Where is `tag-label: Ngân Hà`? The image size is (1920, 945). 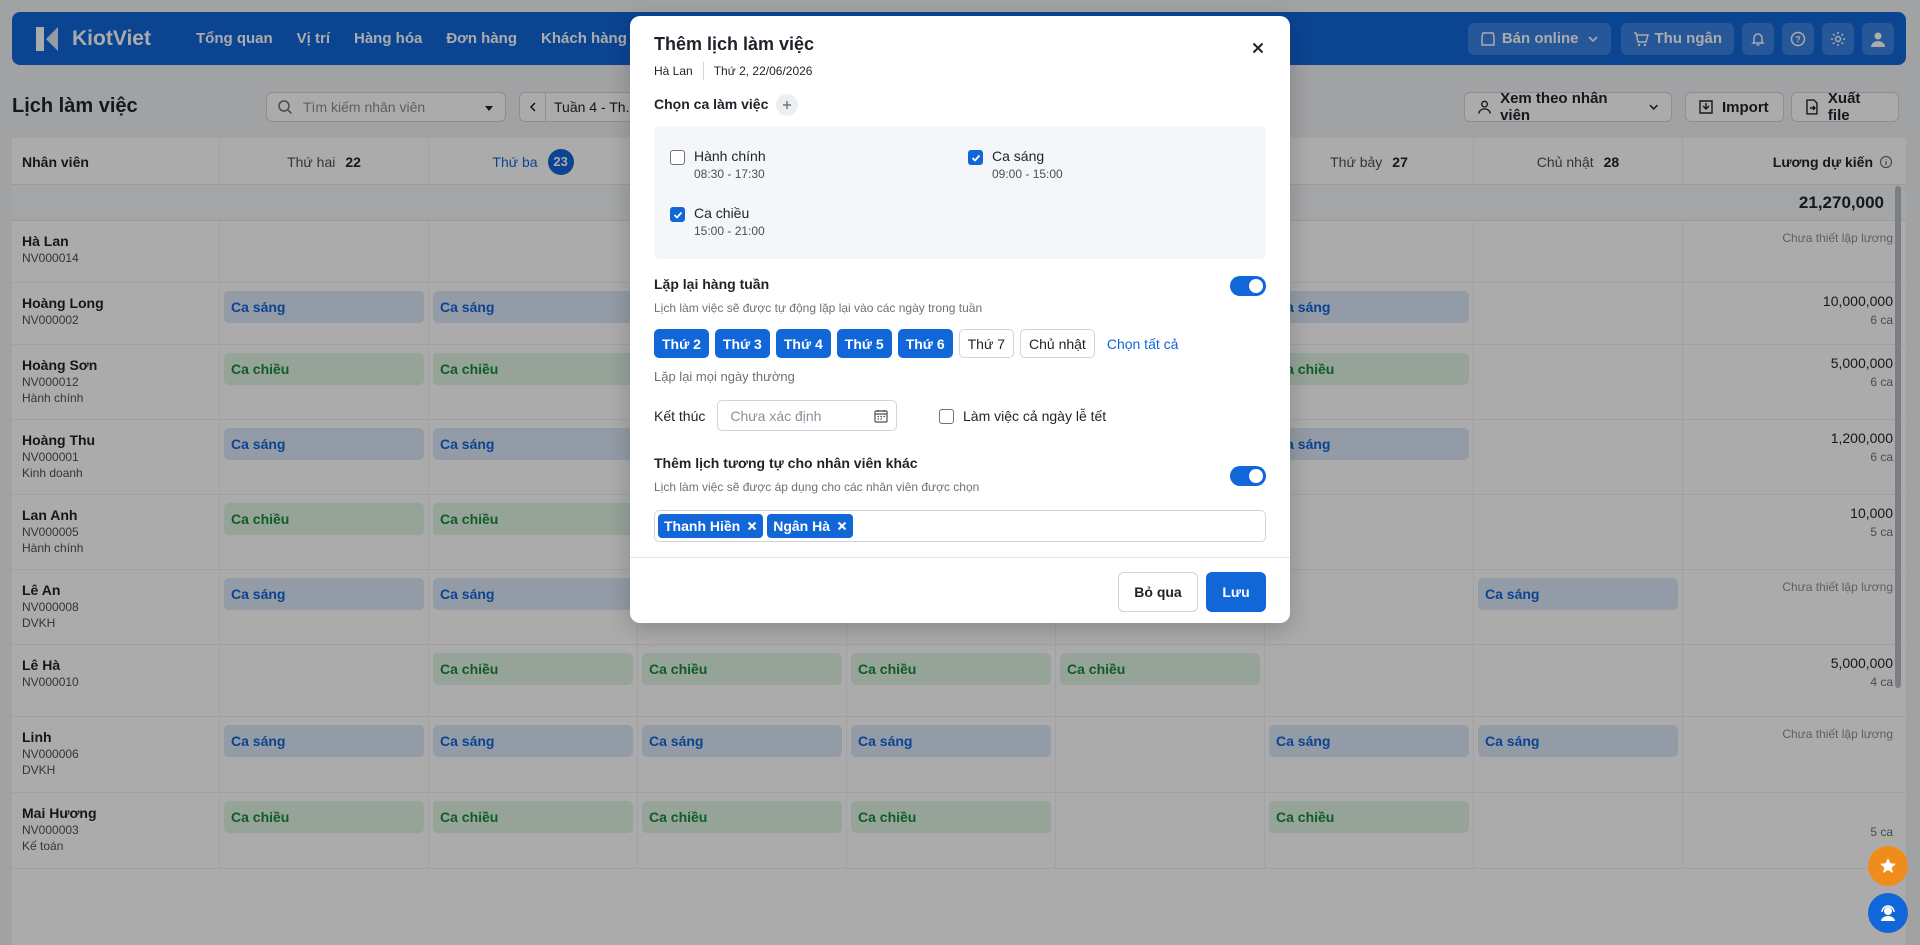
tag-label: Ngân Hà is located at coordinates (802, 526).